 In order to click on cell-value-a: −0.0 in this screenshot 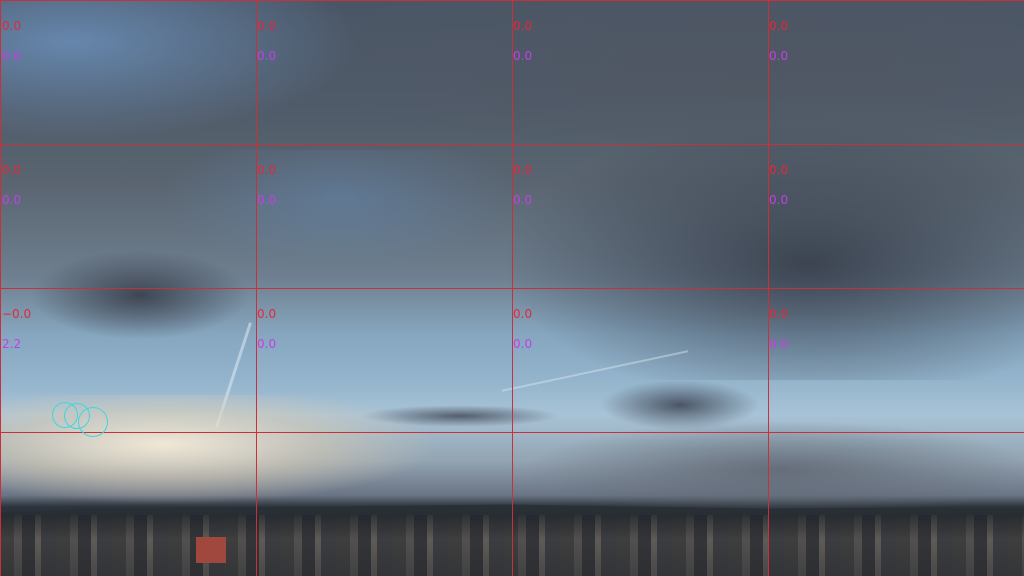, I will do `click(17, 314)`.